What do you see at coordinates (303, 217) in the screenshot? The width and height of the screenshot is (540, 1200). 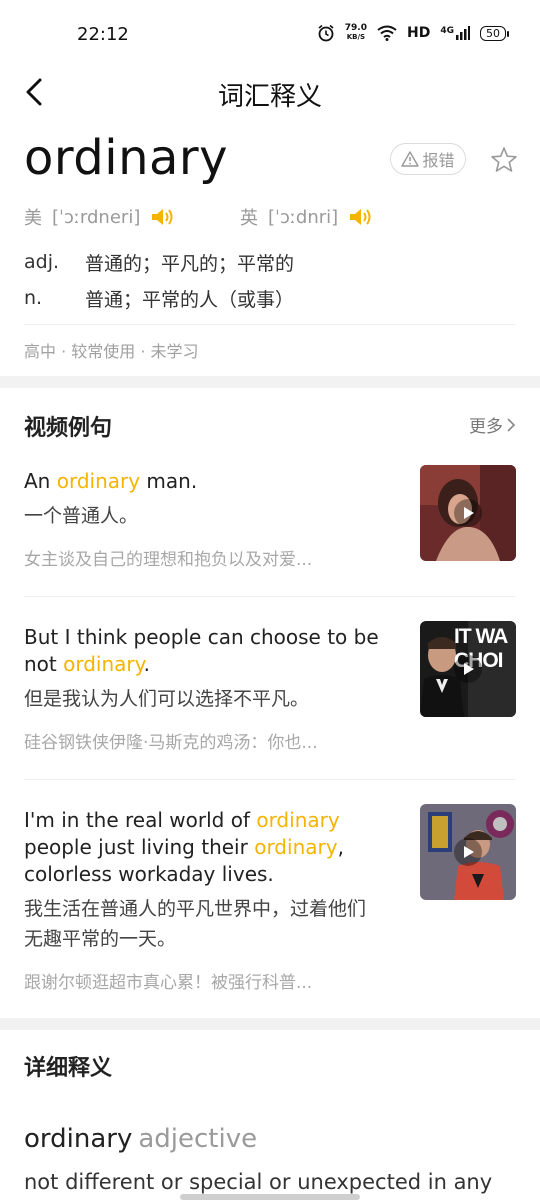 I see `uk-phonetic: [ˈɔːdnri]` at bounding box center [303, 217].